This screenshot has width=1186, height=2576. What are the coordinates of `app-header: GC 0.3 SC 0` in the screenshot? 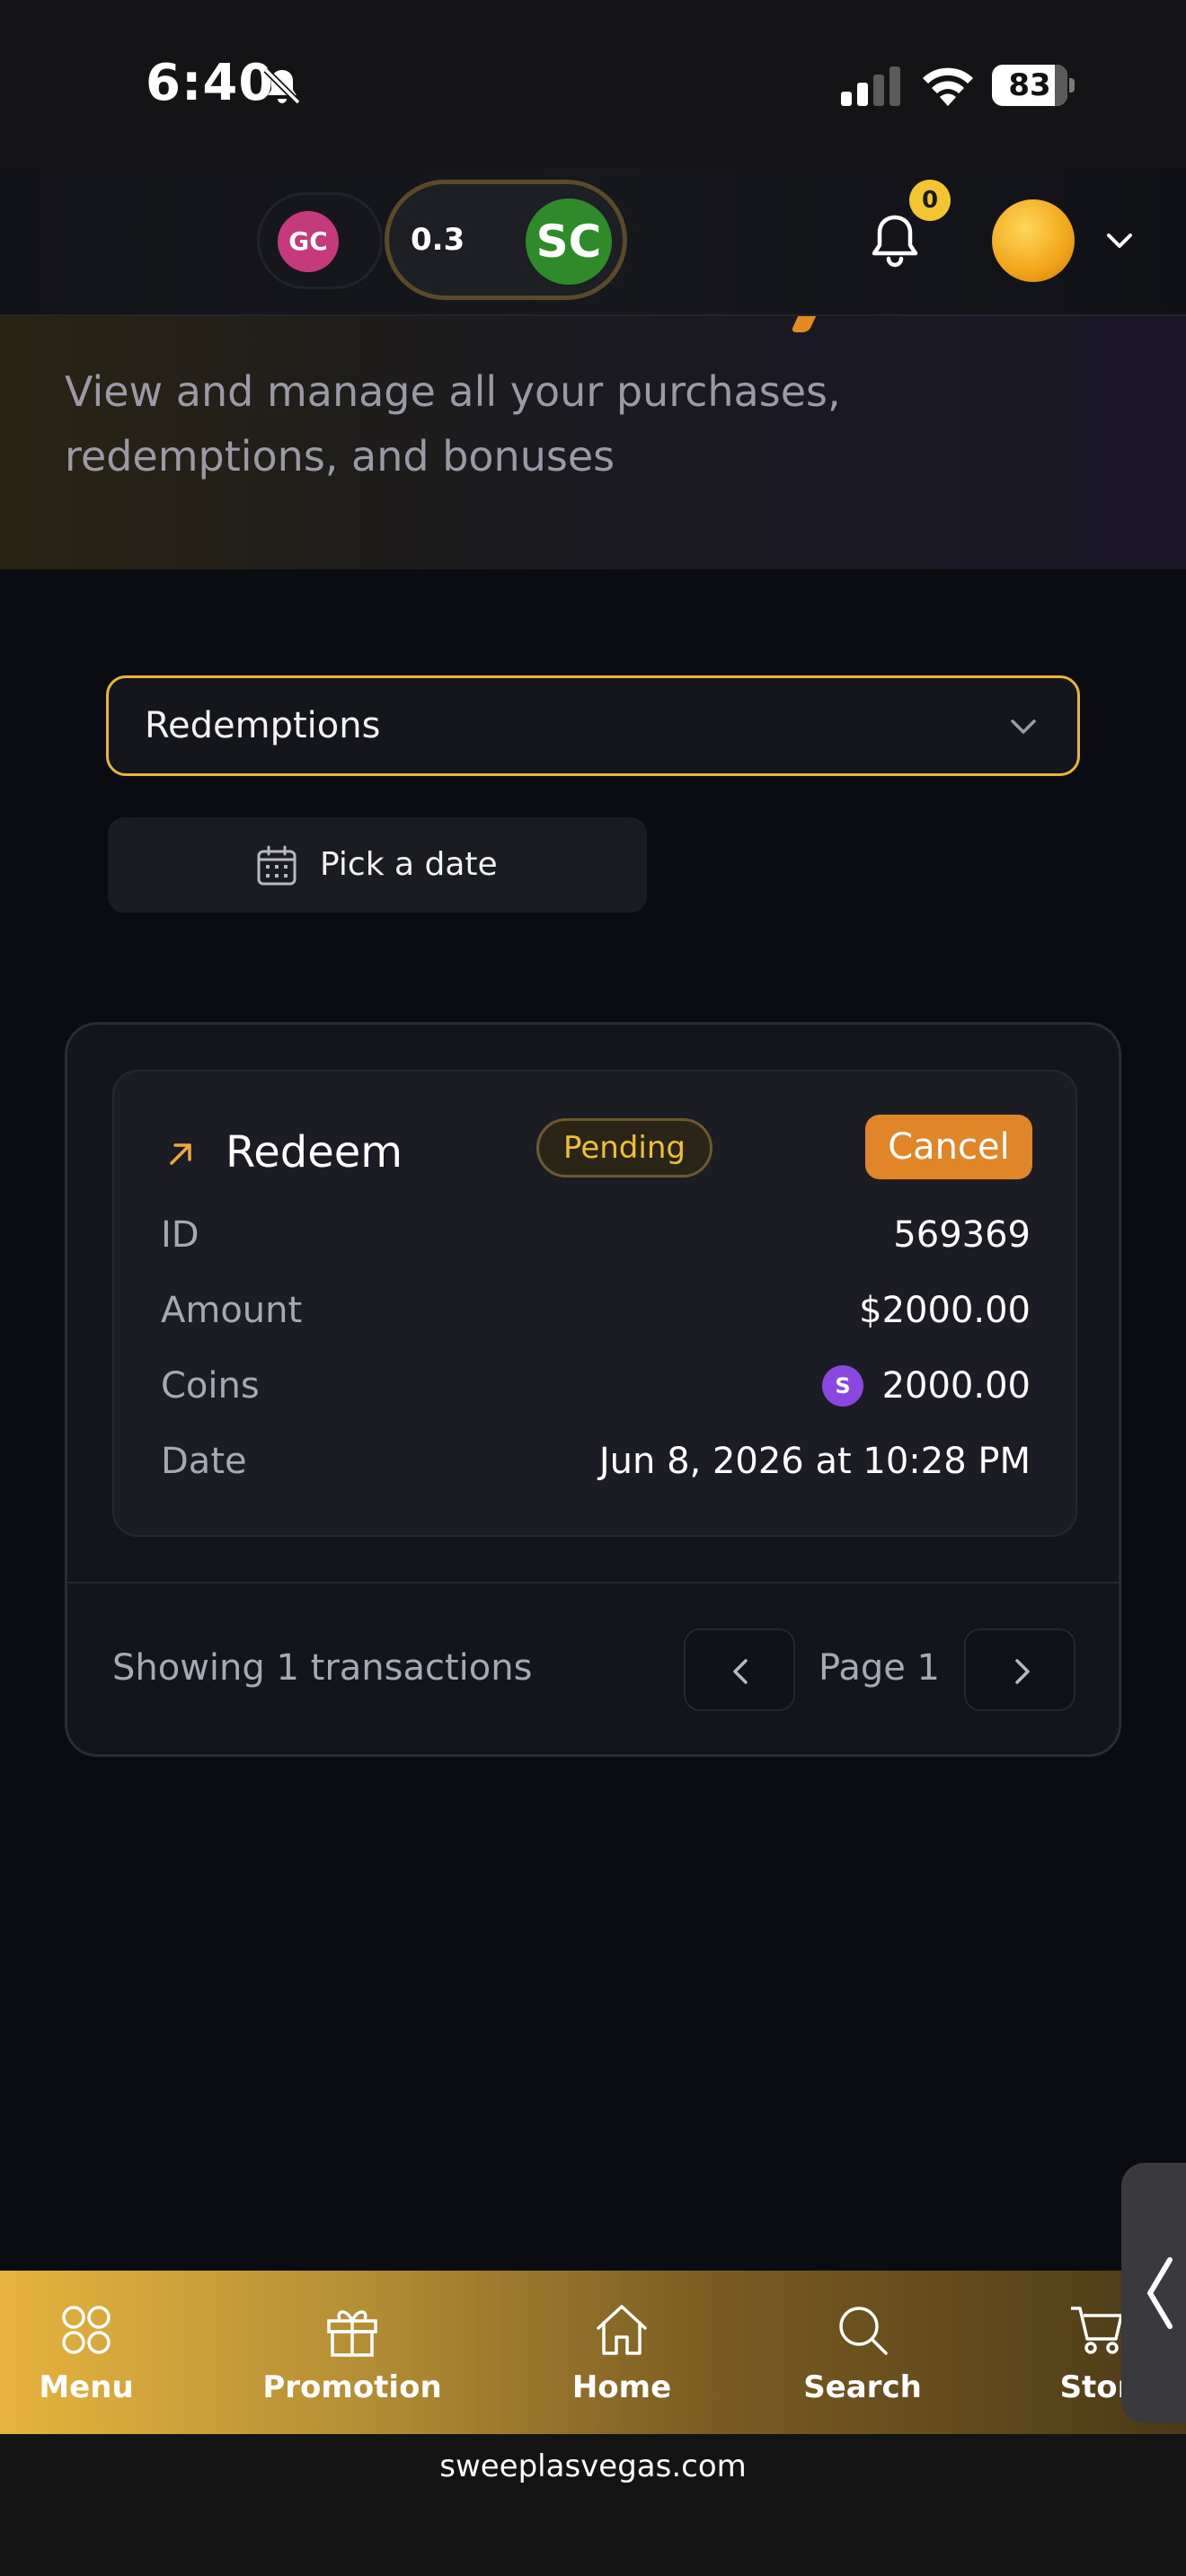 It's located at (593, 241).